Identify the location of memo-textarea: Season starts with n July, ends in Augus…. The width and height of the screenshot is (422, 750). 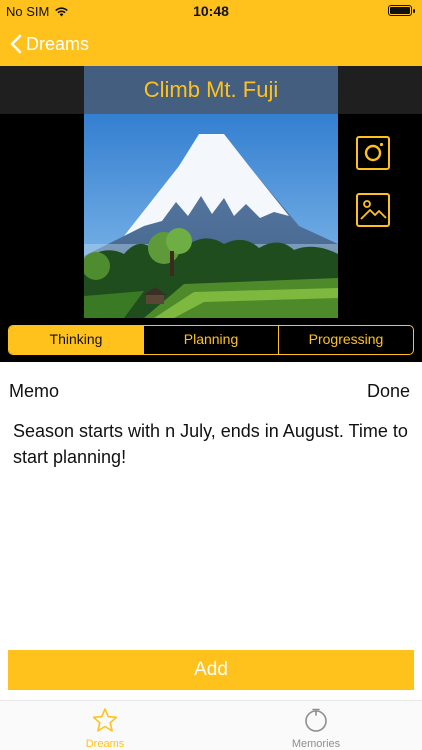
(211, 444).